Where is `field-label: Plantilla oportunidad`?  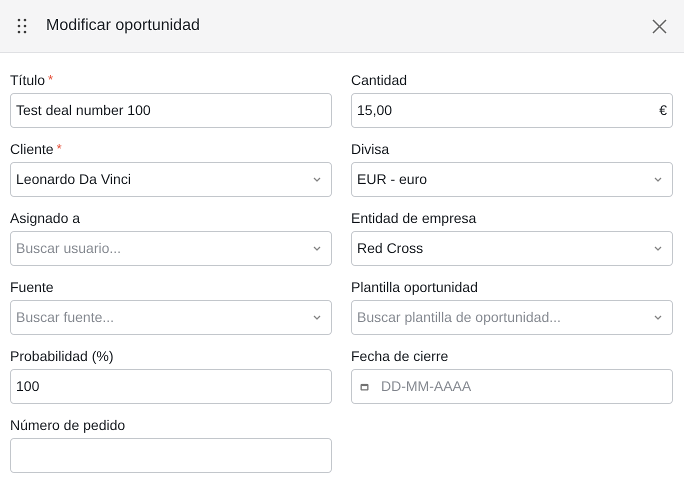
field-label: Plantilla oportunidad is located at coordinates (414, 287).